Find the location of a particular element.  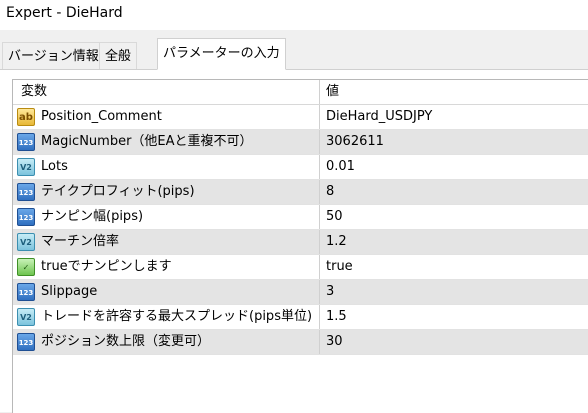

parameter-value: 8 is located at coordinates (330, 192).